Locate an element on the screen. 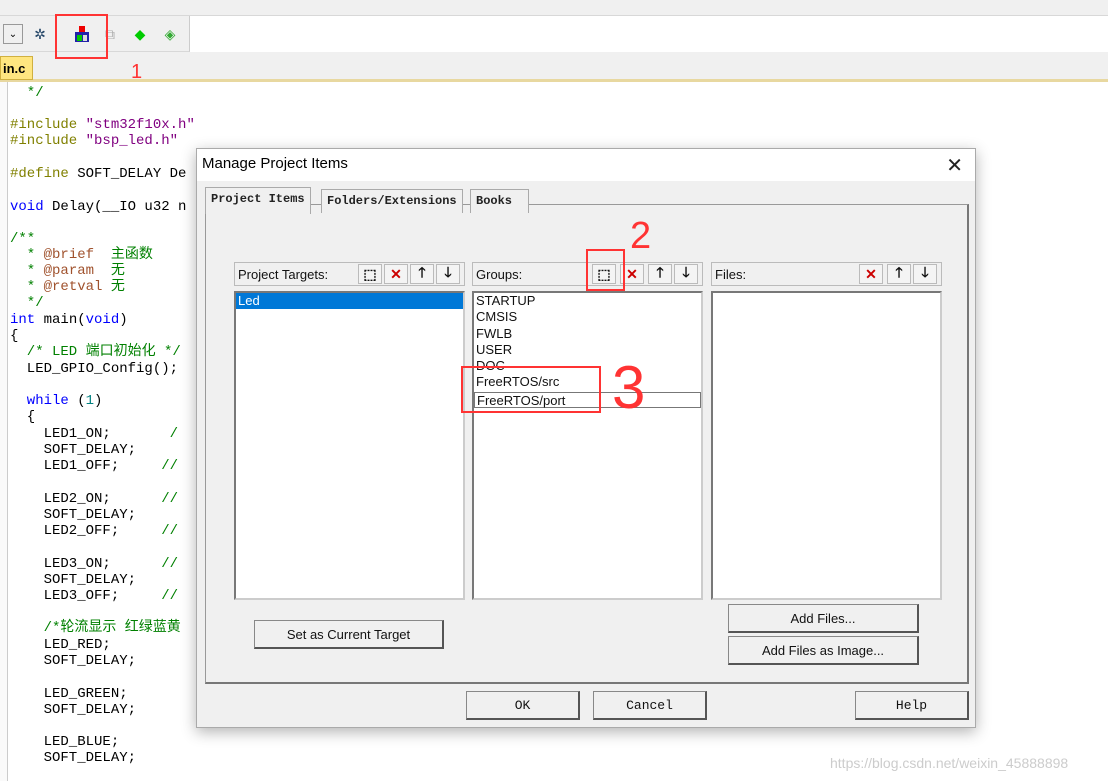  annotation-label-2: 2 is located at coordinates (640, 236).